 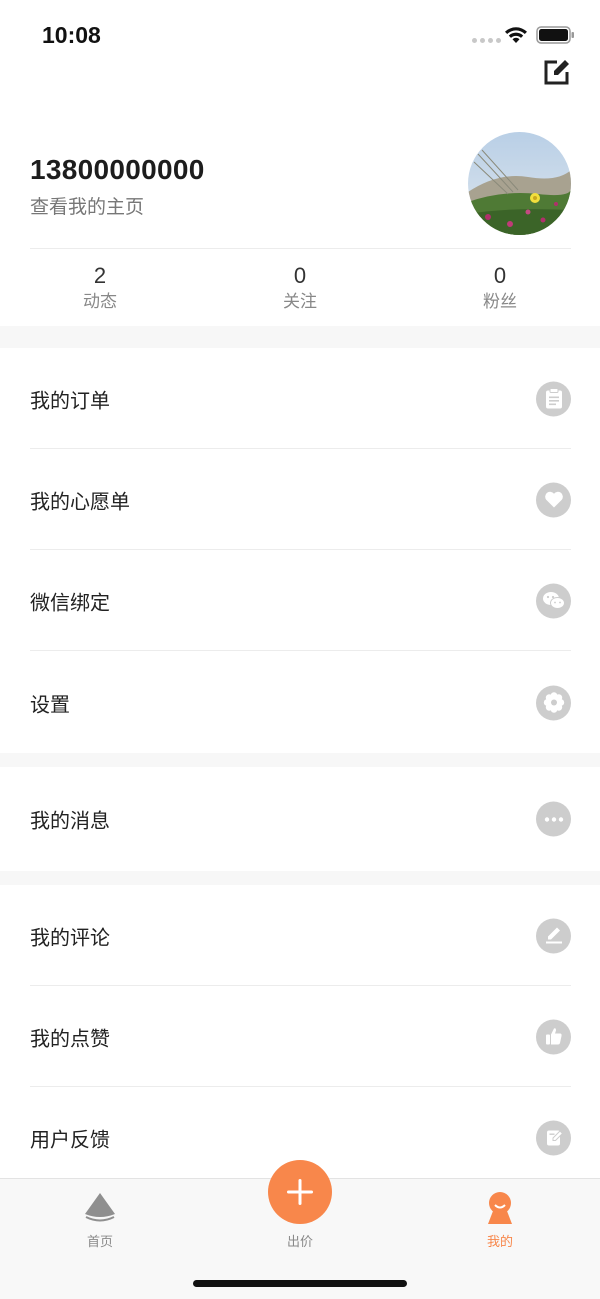 I want to click on menu-item-orders: 我的订单, so click(x=300, y=398).